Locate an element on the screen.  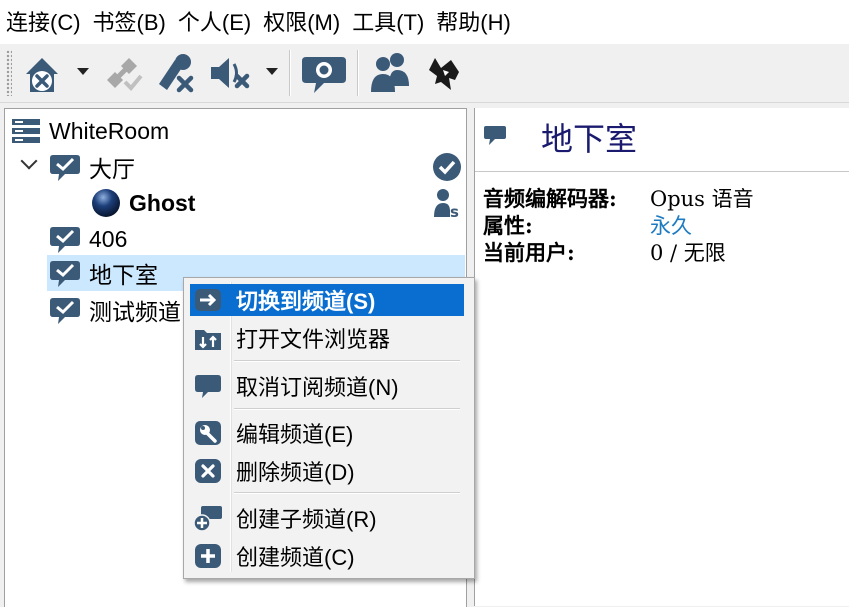
channel-bubble-icon is located at coordinates (495, 135).